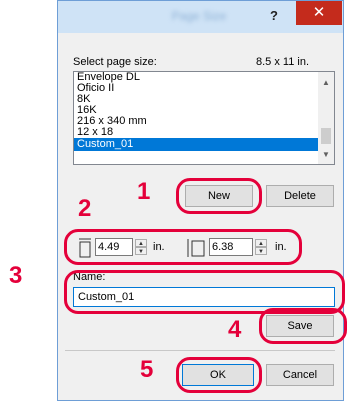  I want to click on list-item: Oficio II, so click(197, 88).